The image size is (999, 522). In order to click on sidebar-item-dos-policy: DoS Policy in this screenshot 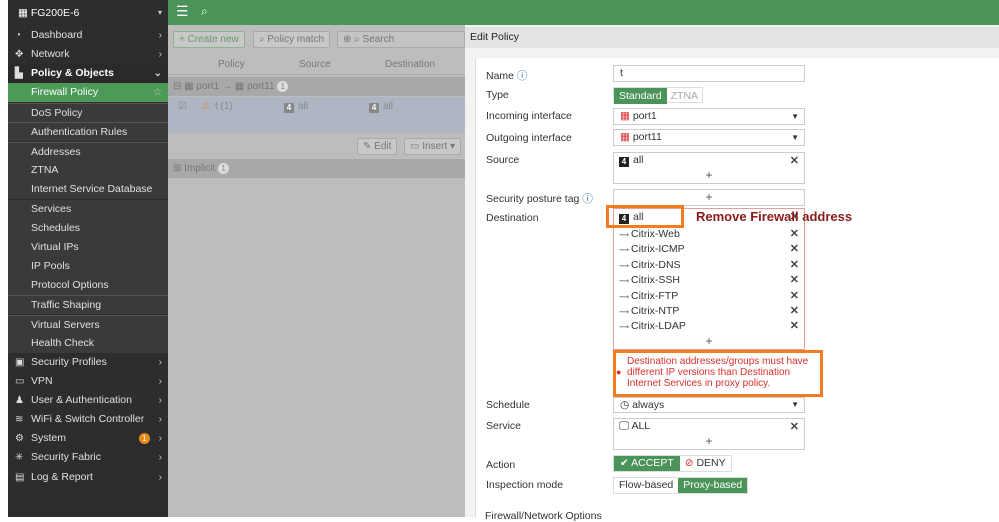, I will do `click(88, 112)`.